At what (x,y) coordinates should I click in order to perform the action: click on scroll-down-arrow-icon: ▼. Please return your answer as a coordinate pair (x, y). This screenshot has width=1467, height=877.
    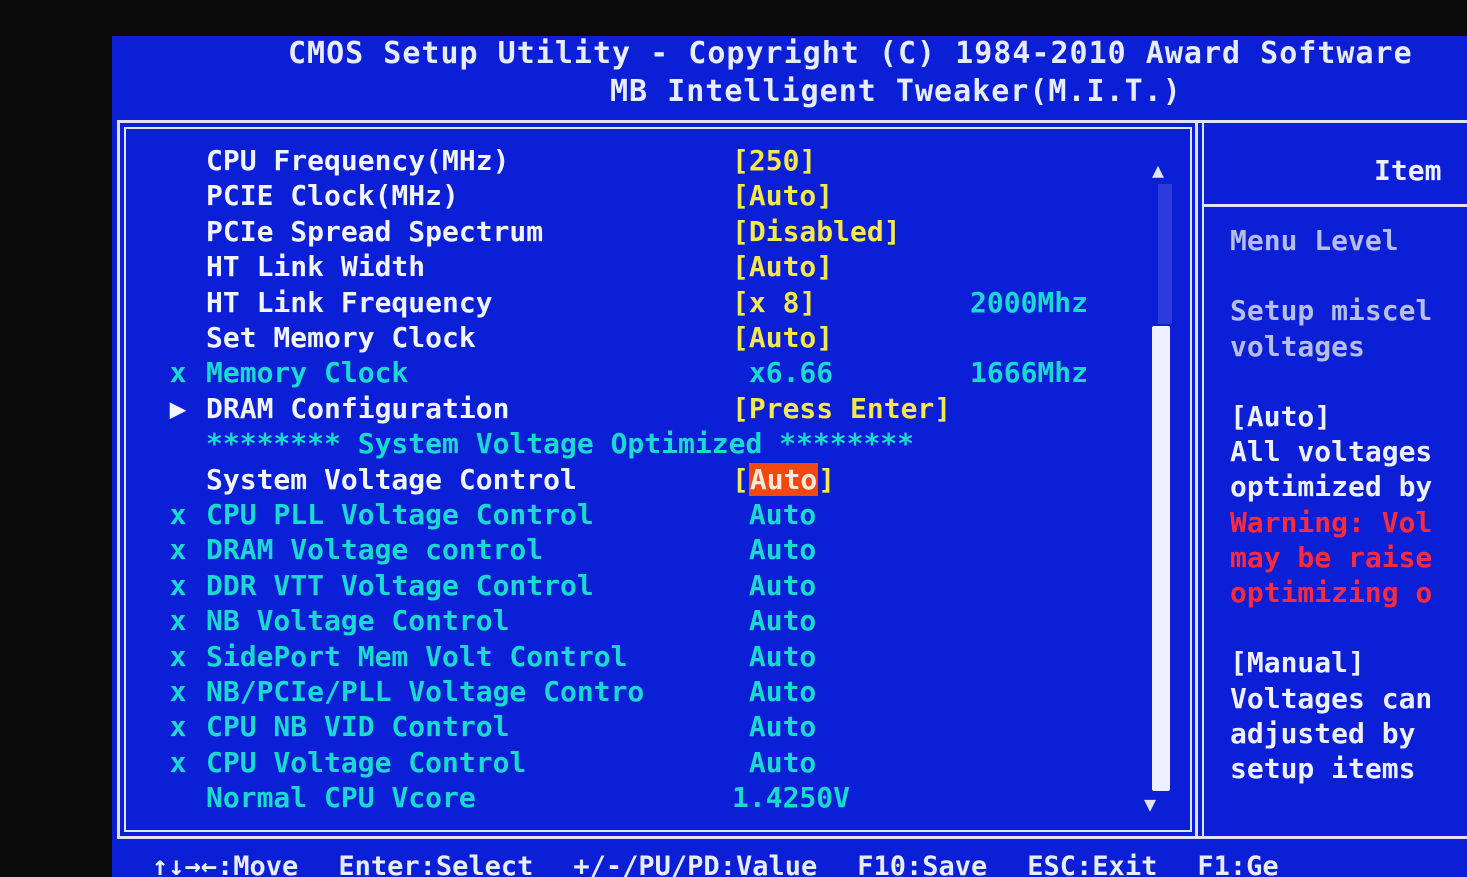
    Looking at the image, I should click on (1150, 804).